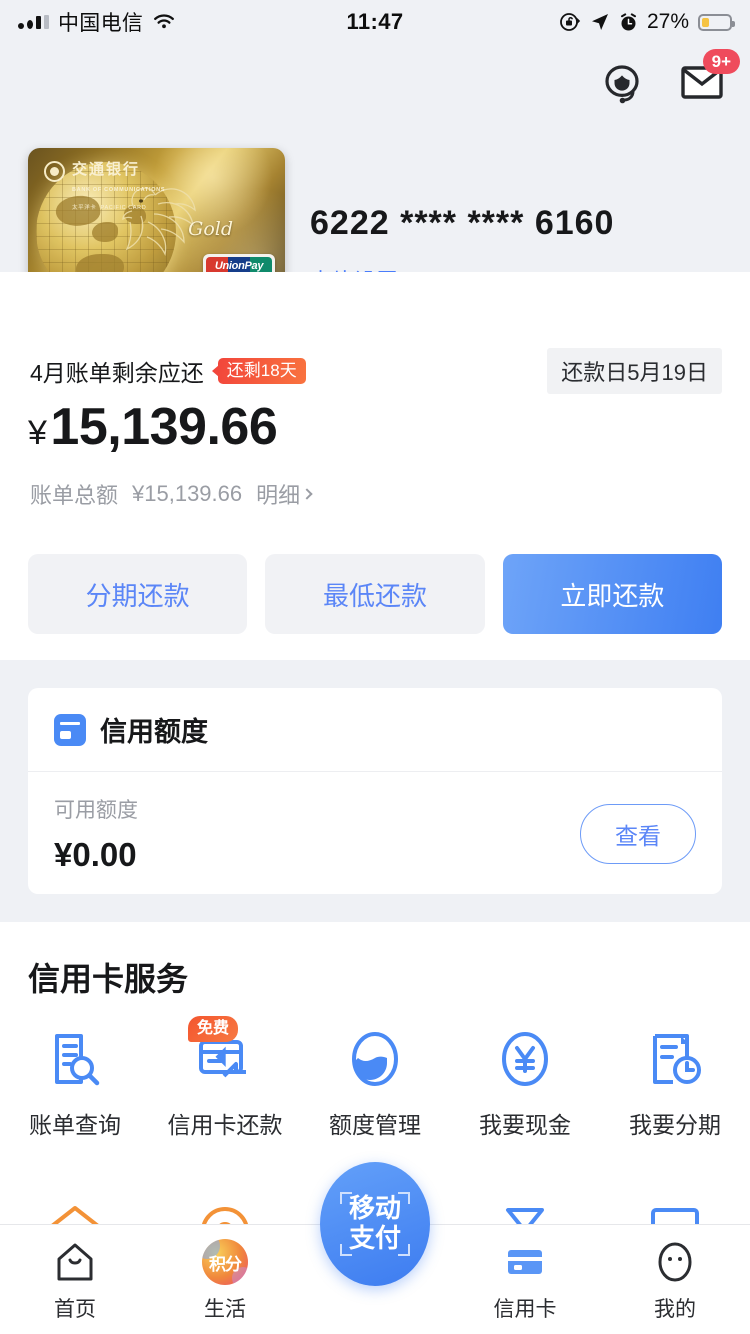 This screenshot has width=750, height=1334. What do you see at coordinates (117, 373) in the screenshot?
I see `bill-label: 4月账单剩余应还` at bounding box center [117, 373].